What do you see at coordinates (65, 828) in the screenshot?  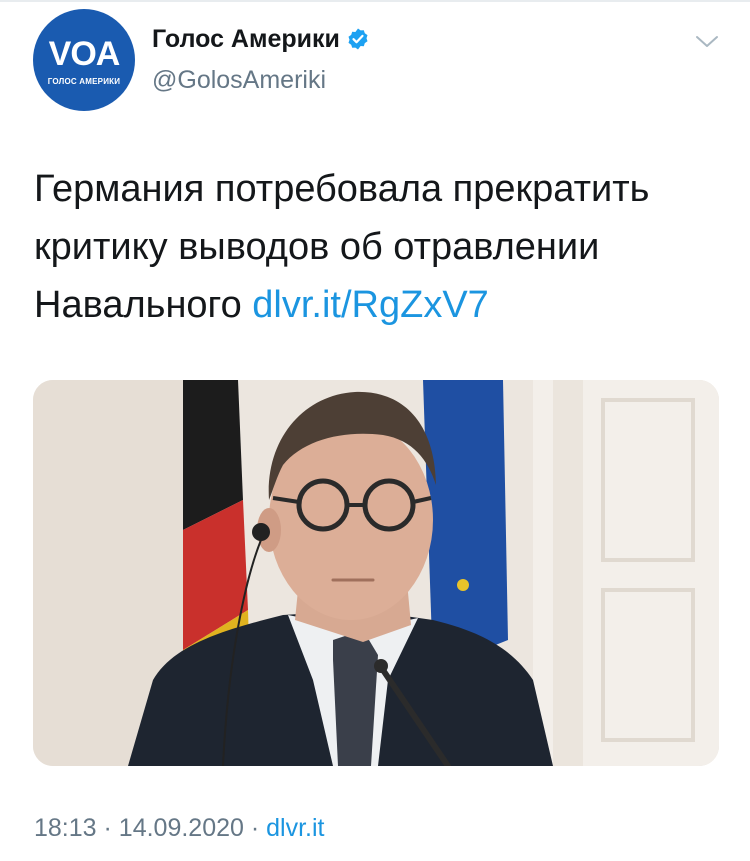 I see `tweet-time: 18:13` at bounding box center [65, 828].